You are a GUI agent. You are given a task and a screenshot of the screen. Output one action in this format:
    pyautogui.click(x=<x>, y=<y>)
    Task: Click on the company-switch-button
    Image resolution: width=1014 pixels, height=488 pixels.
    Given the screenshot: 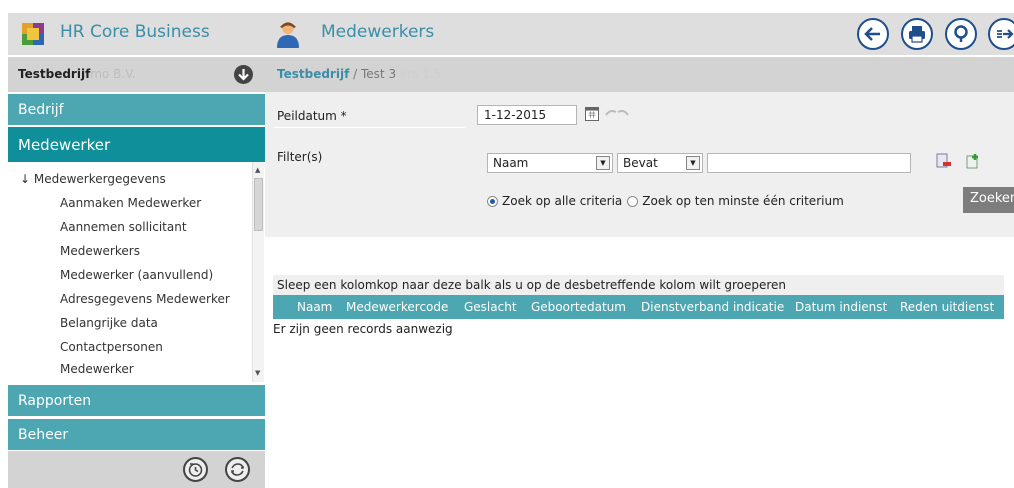 What is the action you would take?
    pyautogui.click(x=243, y=74)
    